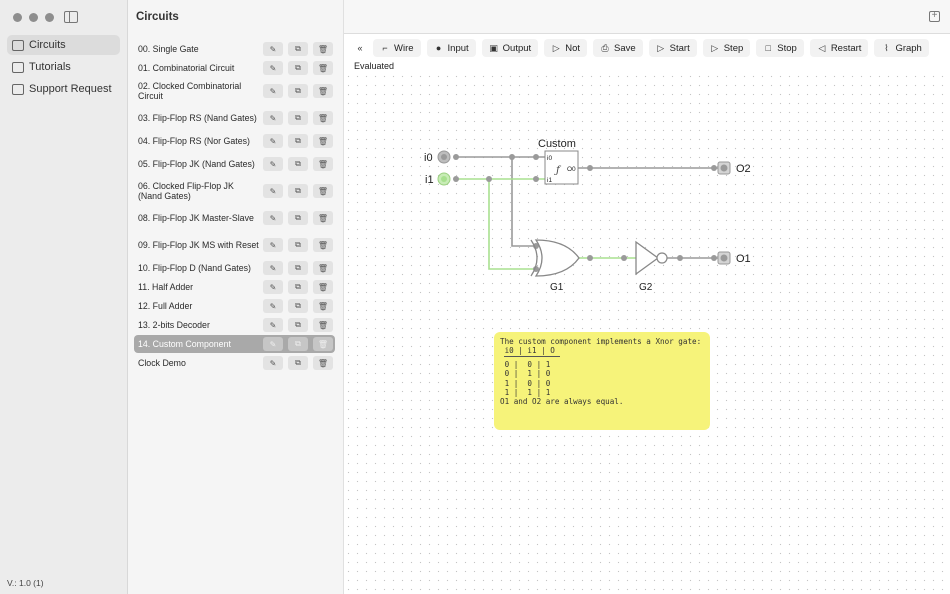  What do you see at coordinates (562, 402) in the screenshot?
I see `note-line: O1 and O2 are always equal.` at bounding box center [562, 402].